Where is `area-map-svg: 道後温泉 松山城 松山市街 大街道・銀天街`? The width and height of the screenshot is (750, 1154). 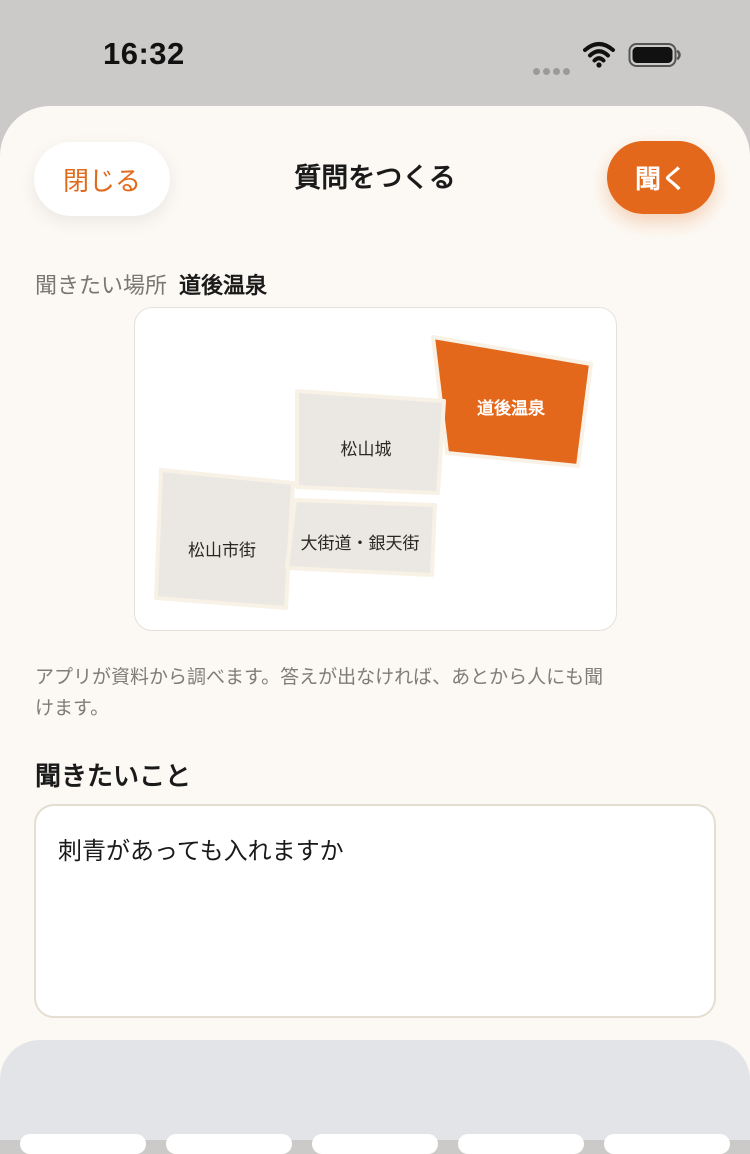
area-map-svg: 道後温泉 松山城 松山市街 大街道・銀天街 is located at coordinates (373, 472).